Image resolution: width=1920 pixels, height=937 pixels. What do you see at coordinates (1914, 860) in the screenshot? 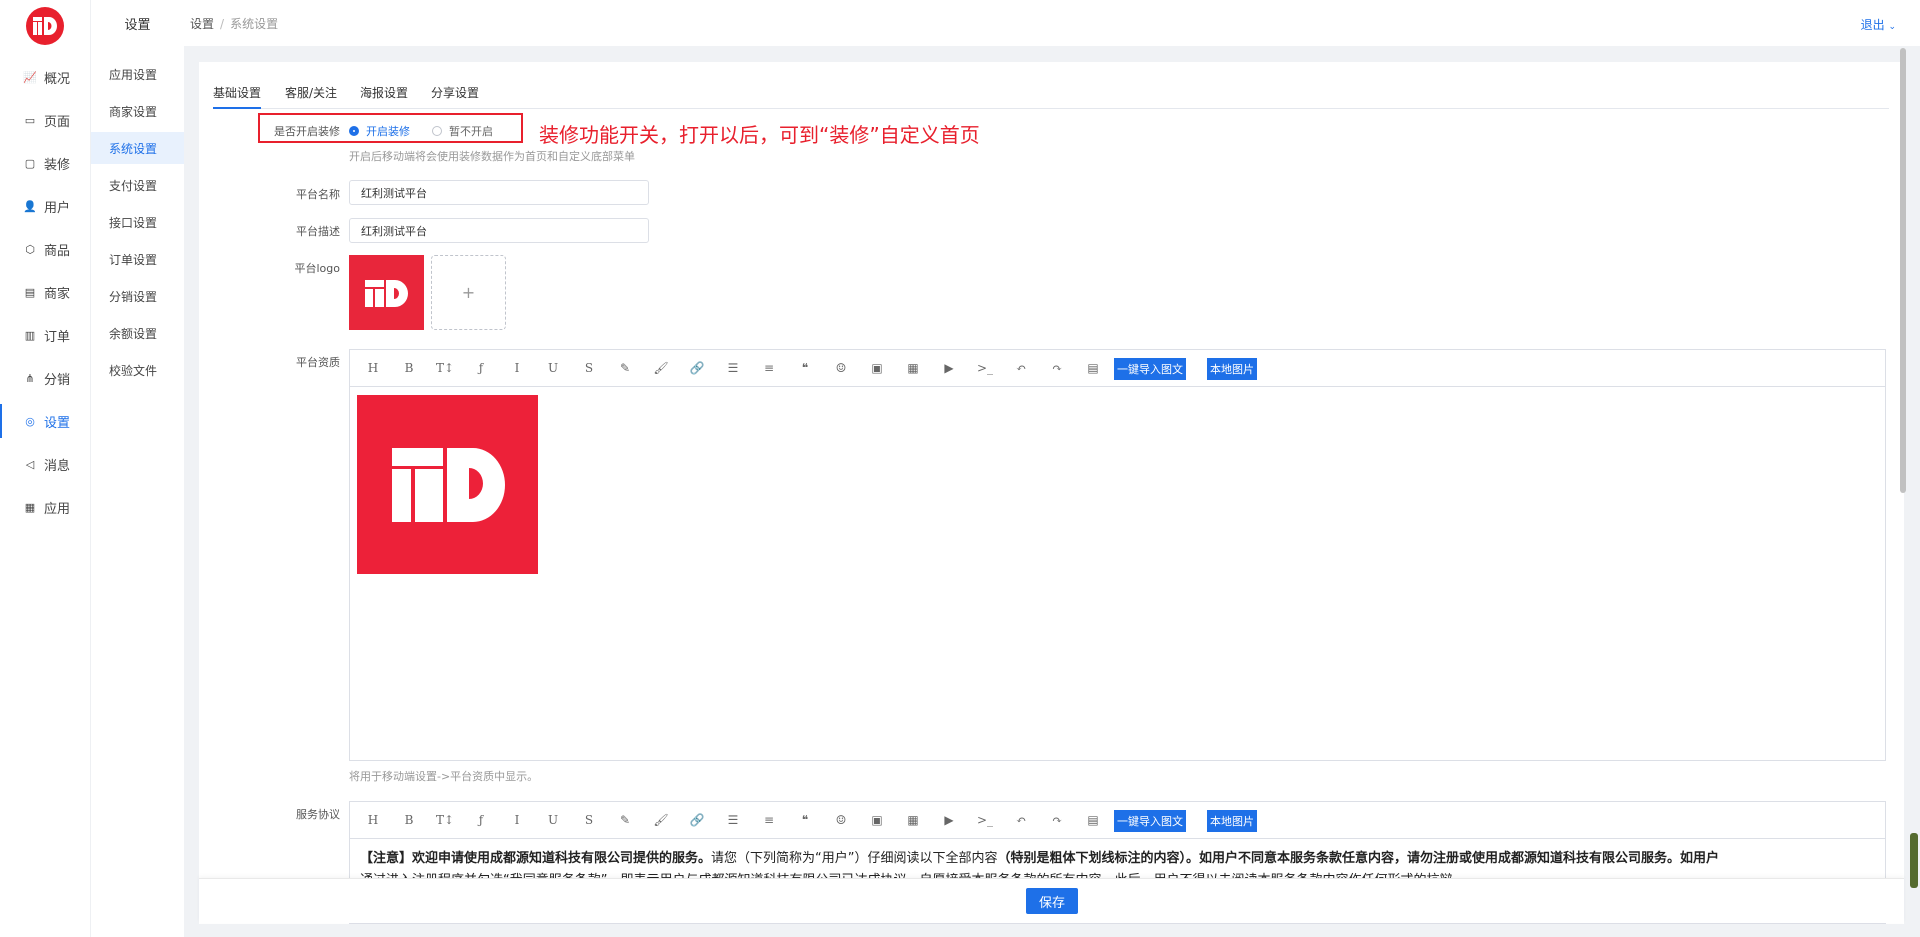
I see `side-drawer-handle` at bounding box center [1914, 860].